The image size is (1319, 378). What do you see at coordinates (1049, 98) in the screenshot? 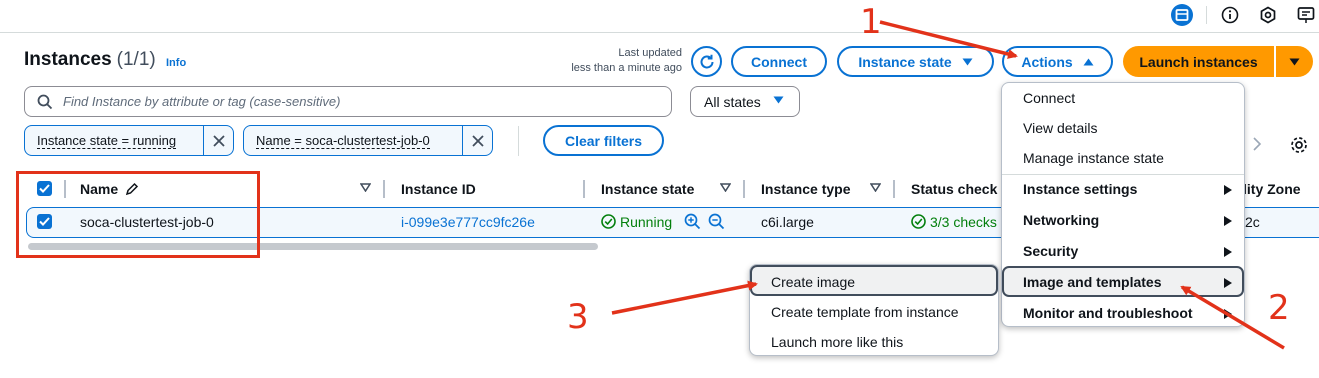
I see `menu-item-connect: Connect` at bounding box center [1049, 98].